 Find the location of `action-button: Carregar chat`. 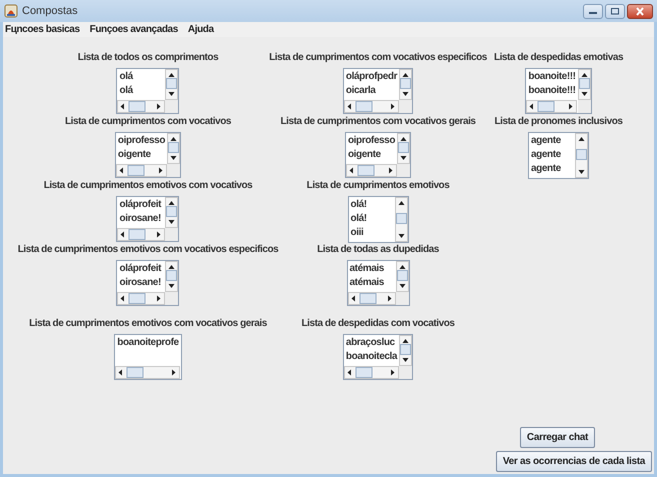

action-button: Carregar chat is located at coordinates (558, 437).